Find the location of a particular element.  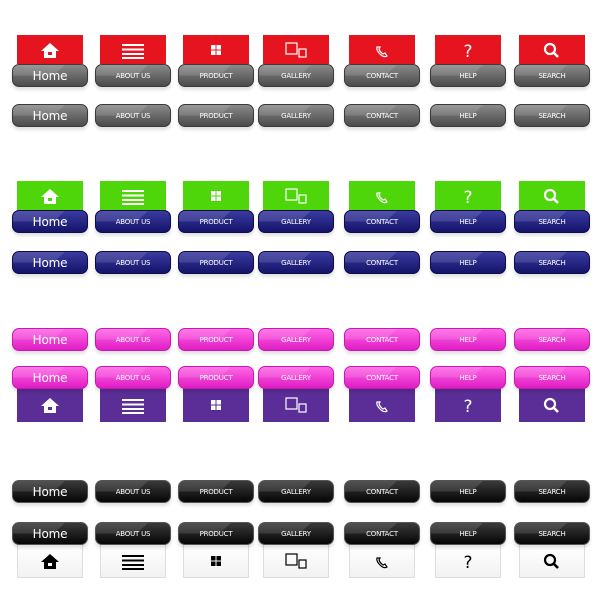

nav-button-label: GALLERY is located at coordinates (296, 491).